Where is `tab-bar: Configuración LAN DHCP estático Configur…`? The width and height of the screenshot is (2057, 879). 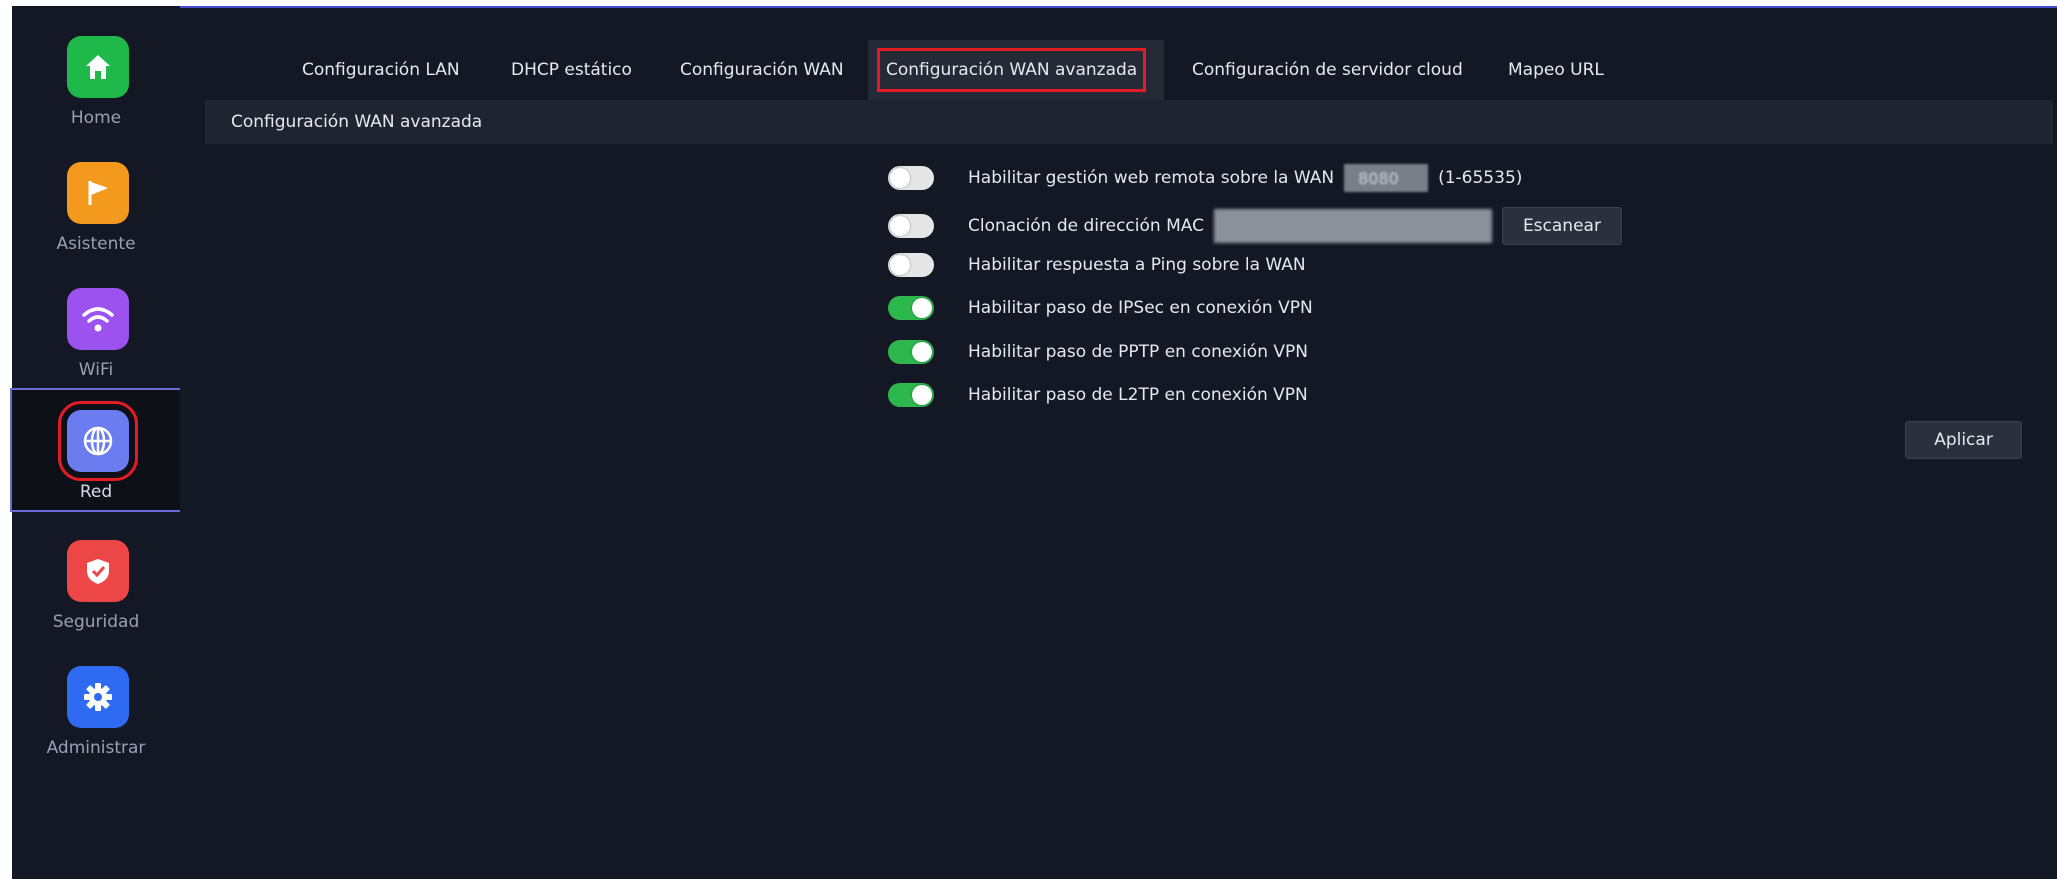 tab-bar: Configuración LAN DHCP estático Configur… is located at coordinates (1118, 72).